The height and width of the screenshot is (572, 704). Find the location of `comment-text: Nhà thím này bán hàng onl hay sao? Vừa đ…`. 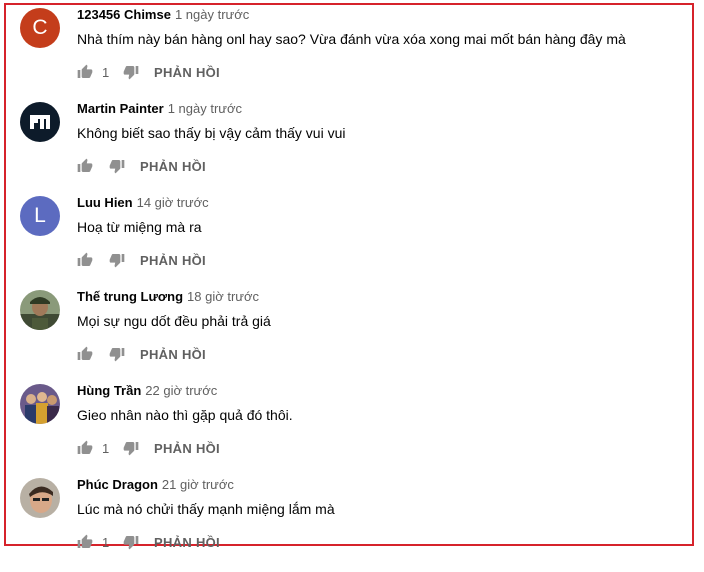

comment-text: Nhà thím này bán hàng onl hay sao? Vừa đ… is located at coordinates (351, 39).